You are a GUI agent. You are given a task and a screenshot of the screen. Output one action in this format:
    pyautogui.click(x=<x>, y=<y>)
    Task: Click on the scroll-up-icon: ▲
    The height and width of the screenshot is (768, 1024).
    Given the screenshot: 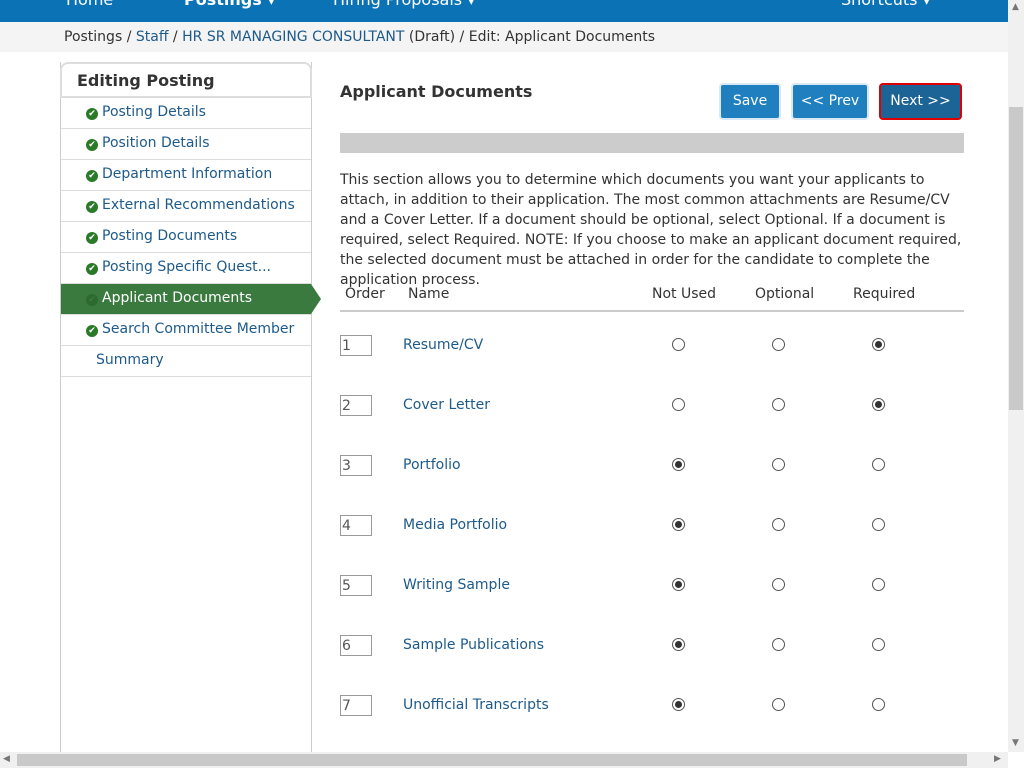 What is the action you would take?
    pyautogui.click(x=1015, y=7)
    